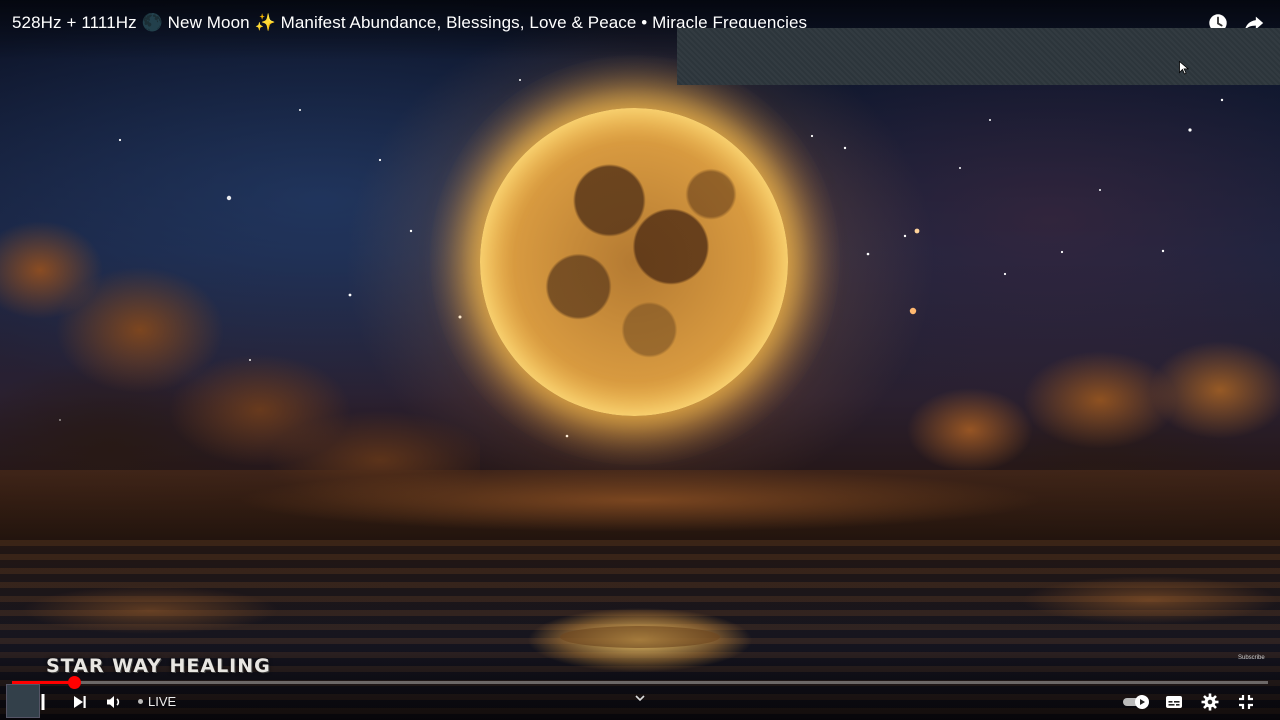 The image size is (1280, 720). Describe the element at coordinates (1184, 68) in the screenshot. I see `mouse-cursor-icon` at that location.